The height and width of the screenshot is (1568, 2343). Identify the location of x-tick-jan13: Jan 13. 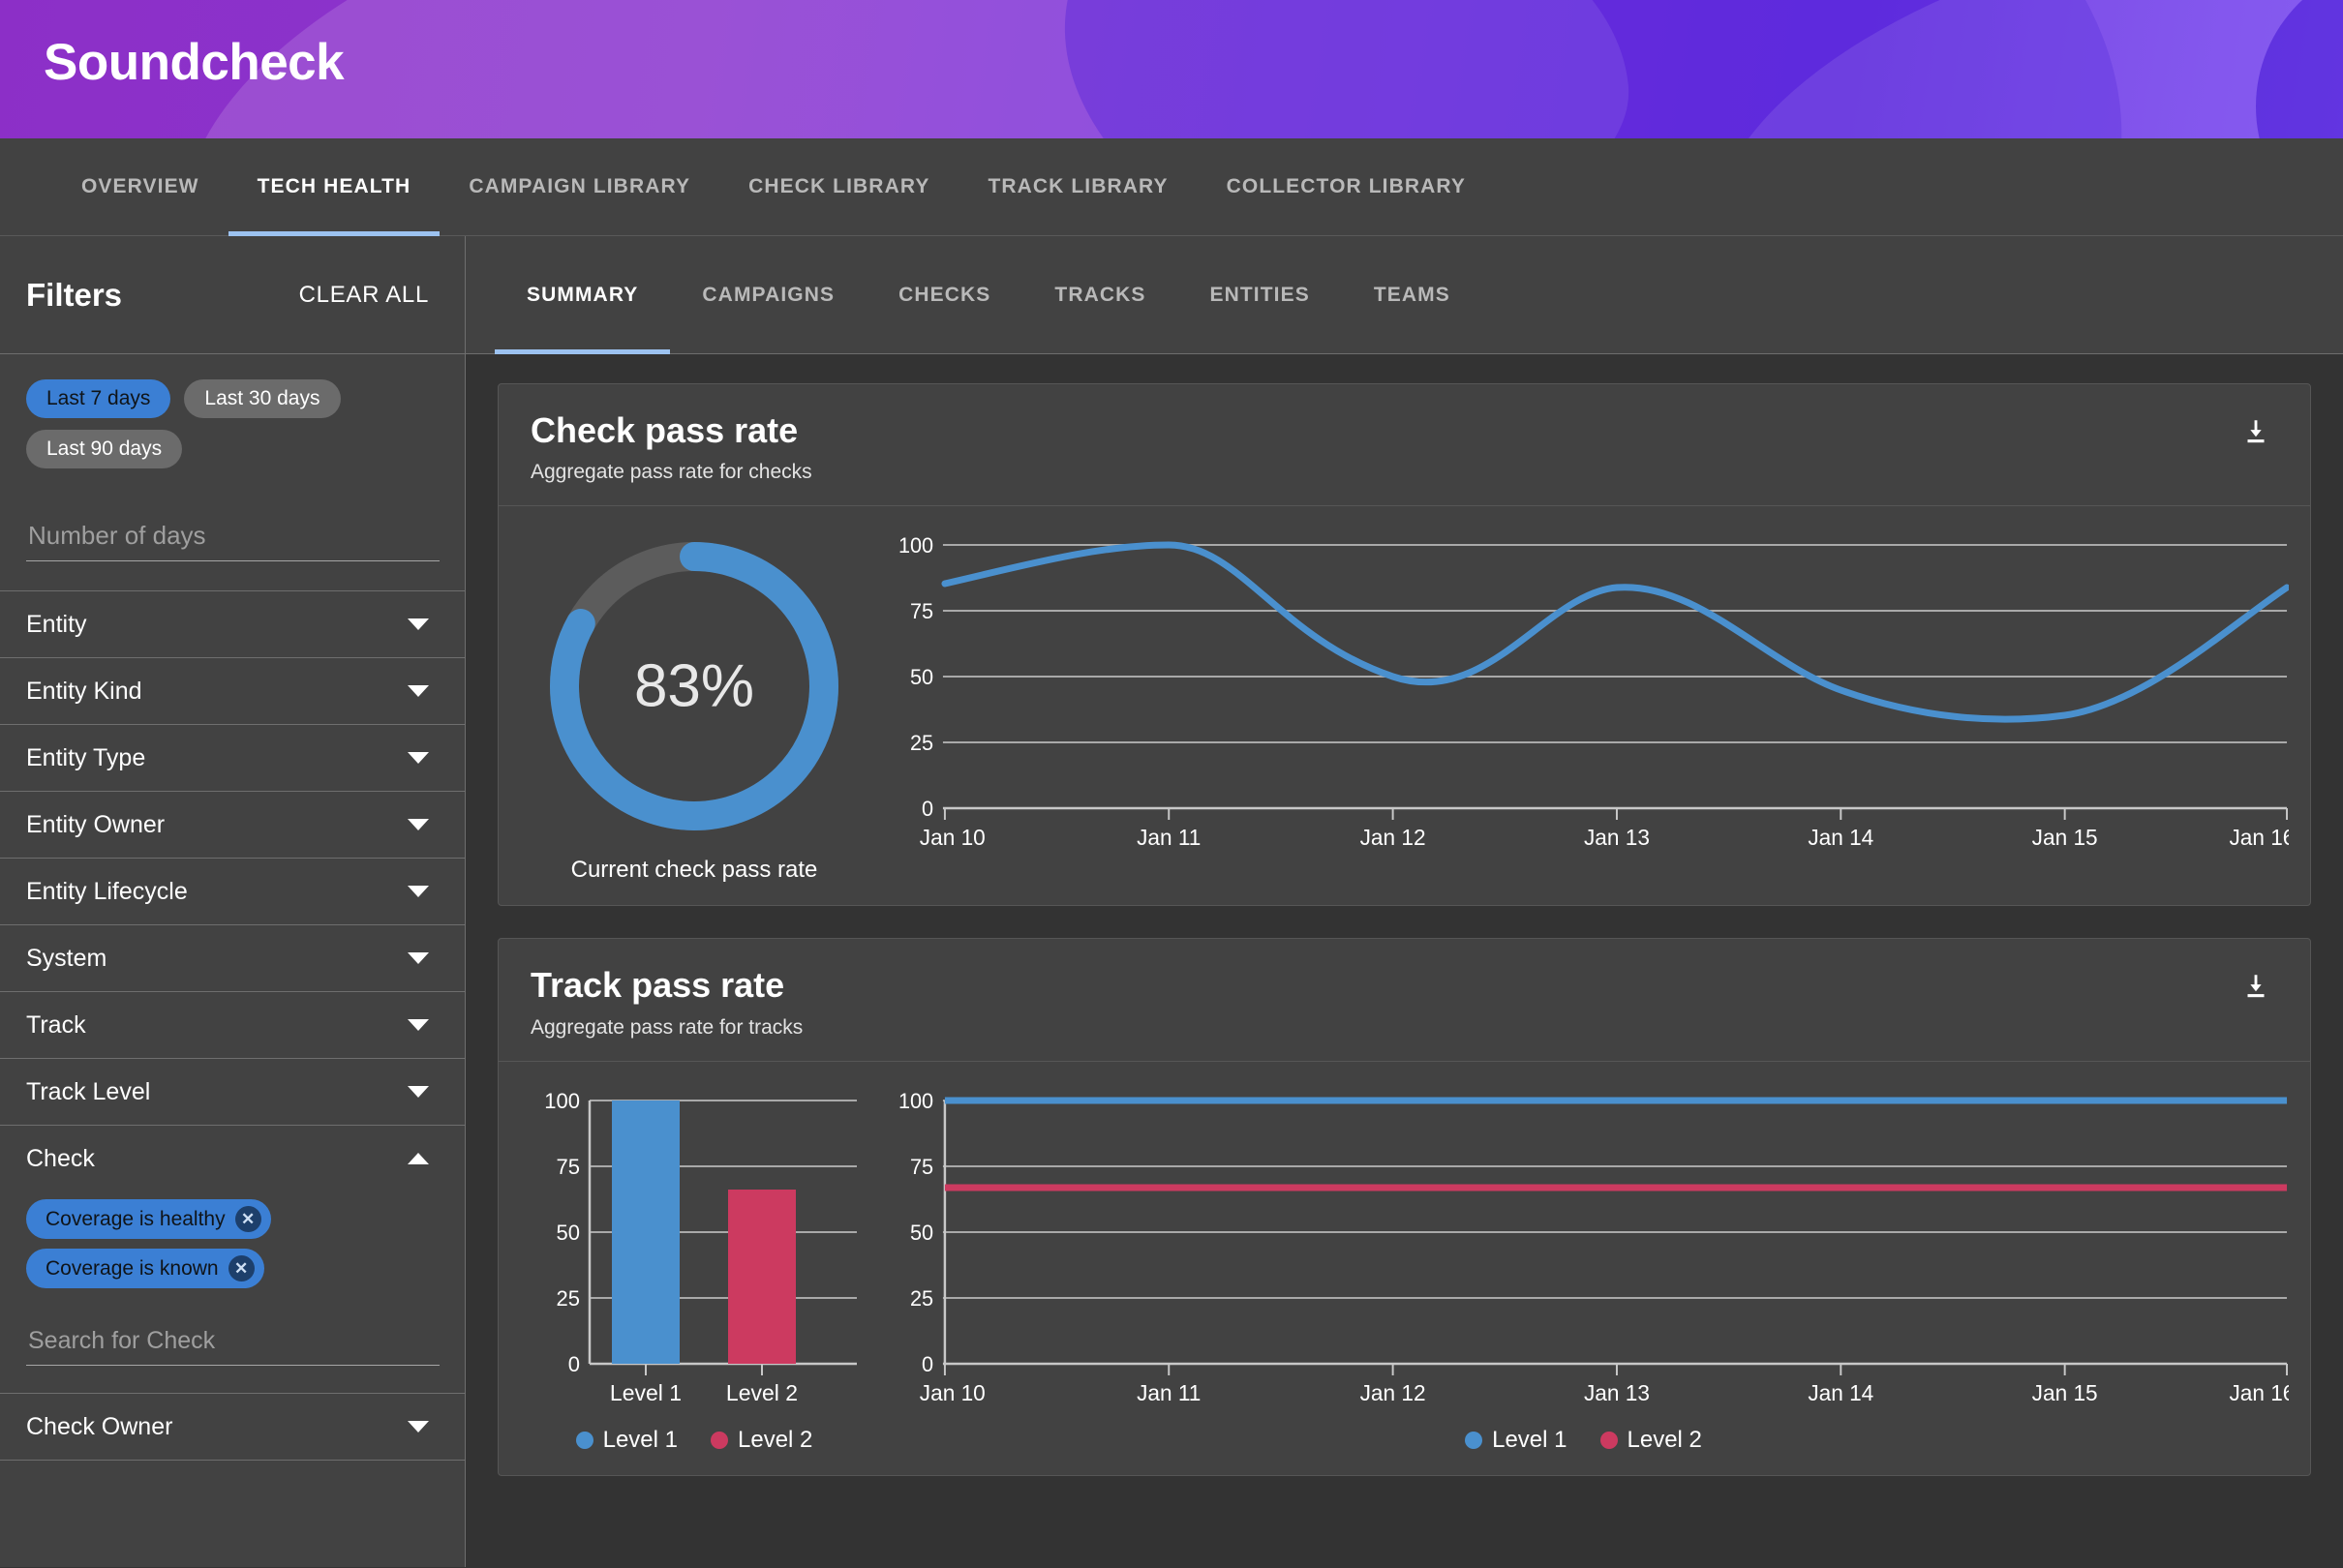
(1617, 837).